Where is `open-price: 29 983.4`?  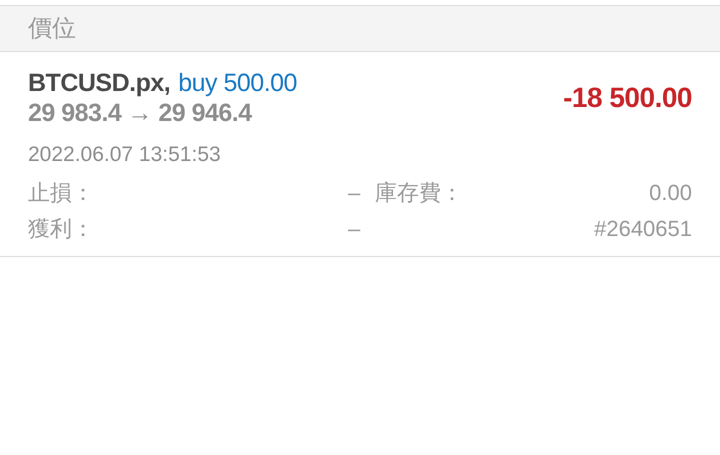
open-price: 29 983.4 is located at coordinates (75, 113).